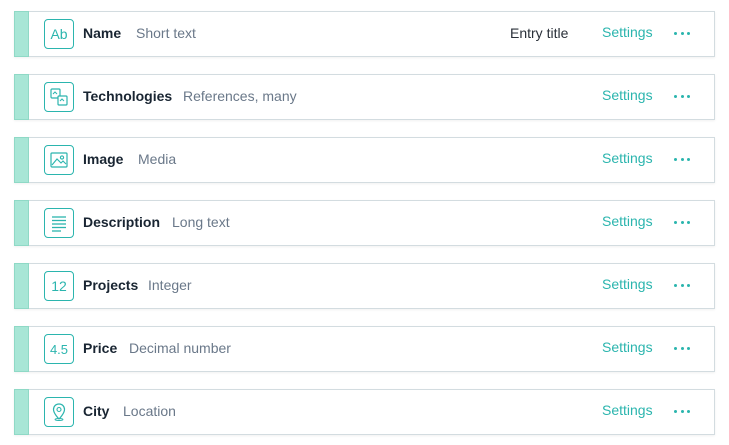 The height and width of the screenshot is (445, 729). What do you see at coordinates (240, 96) in the screenshot?
I see `field-type: References, many` at bounding box center [240, 96].